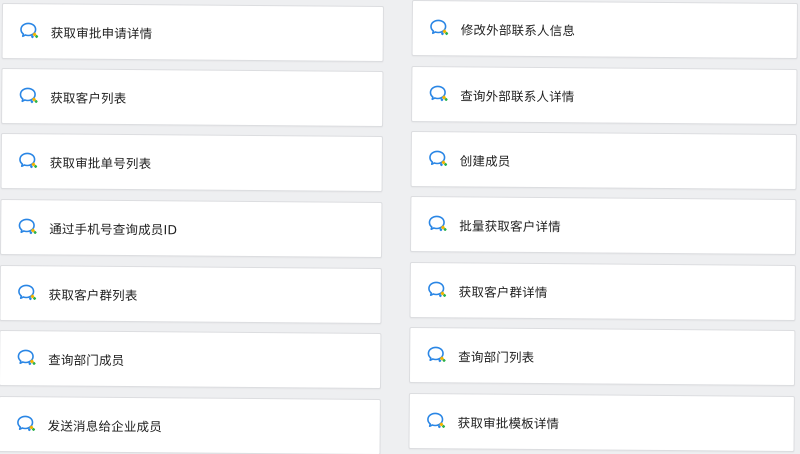 Image resolution: width=800 pixels, height=454 pixels. I want to click on action-card: 创建成员, so click(603, 160).